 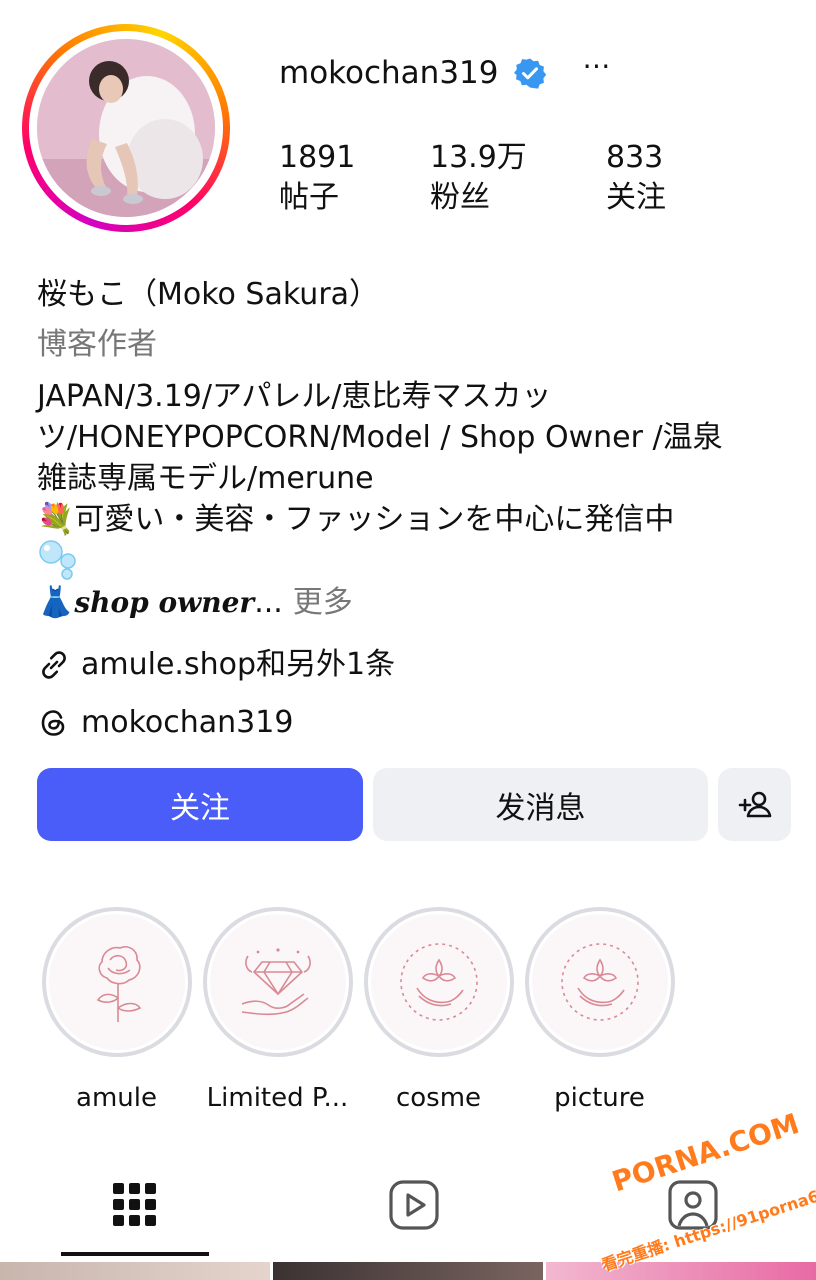 I want to click on rose-icon, so click(x=118, y=983).